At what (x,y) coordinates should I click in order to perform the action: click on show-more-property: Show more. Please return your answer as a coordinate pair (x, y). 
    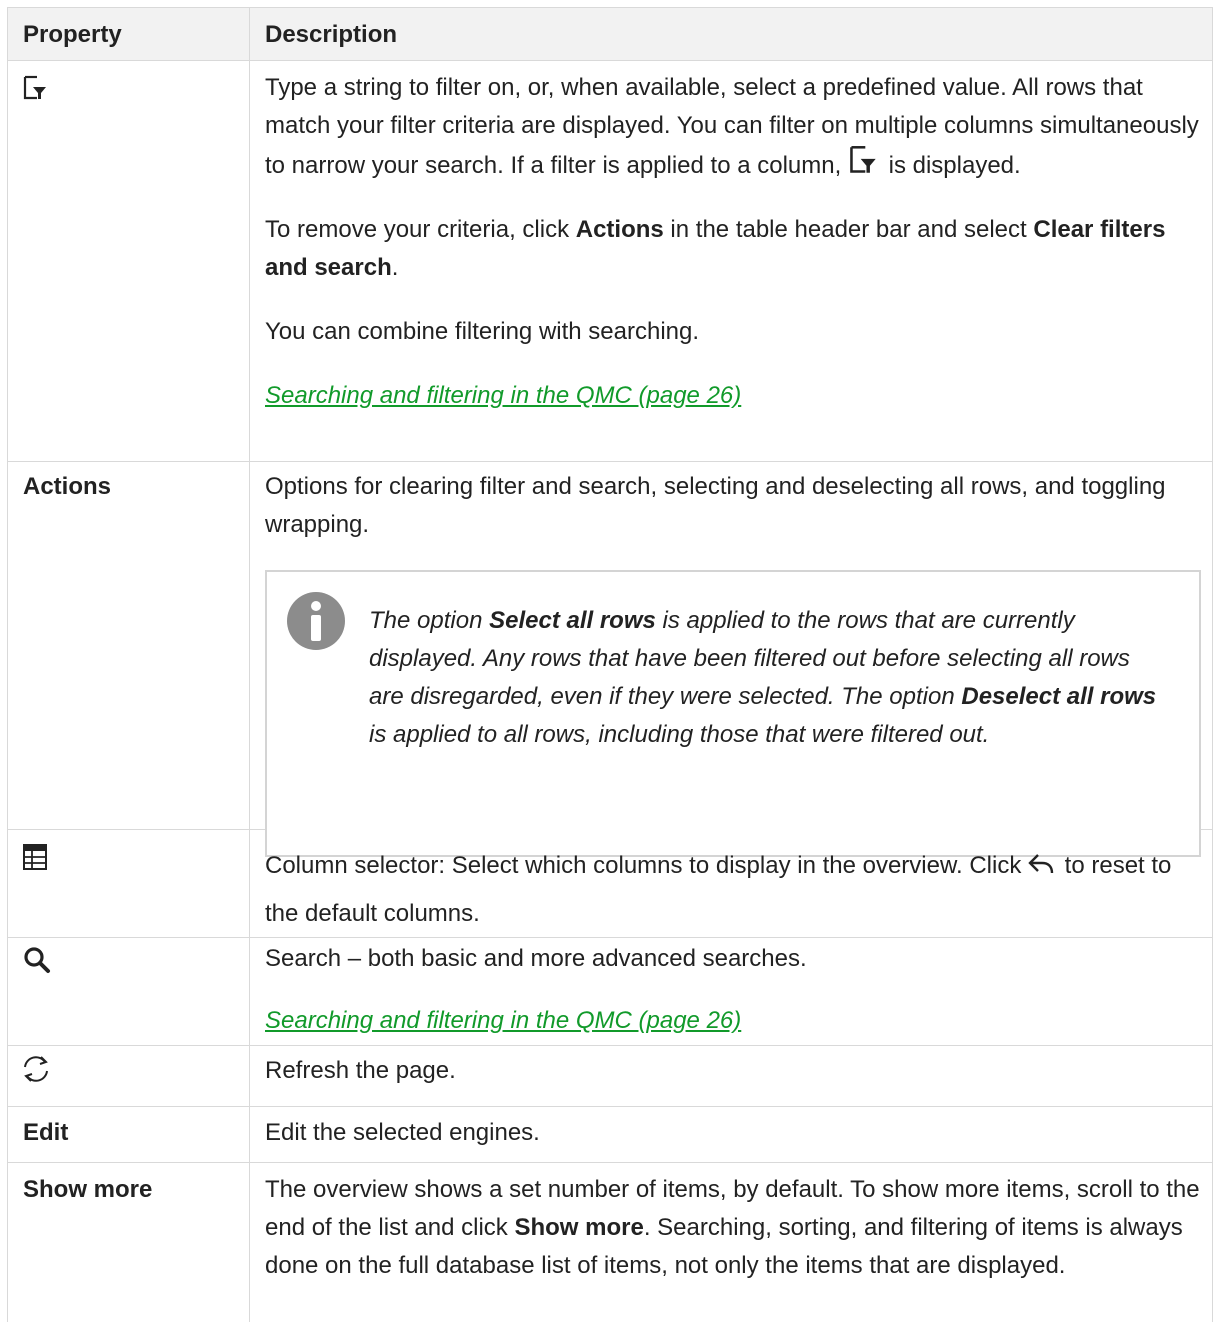
    Looking at the image, I should click on (88, 1189).